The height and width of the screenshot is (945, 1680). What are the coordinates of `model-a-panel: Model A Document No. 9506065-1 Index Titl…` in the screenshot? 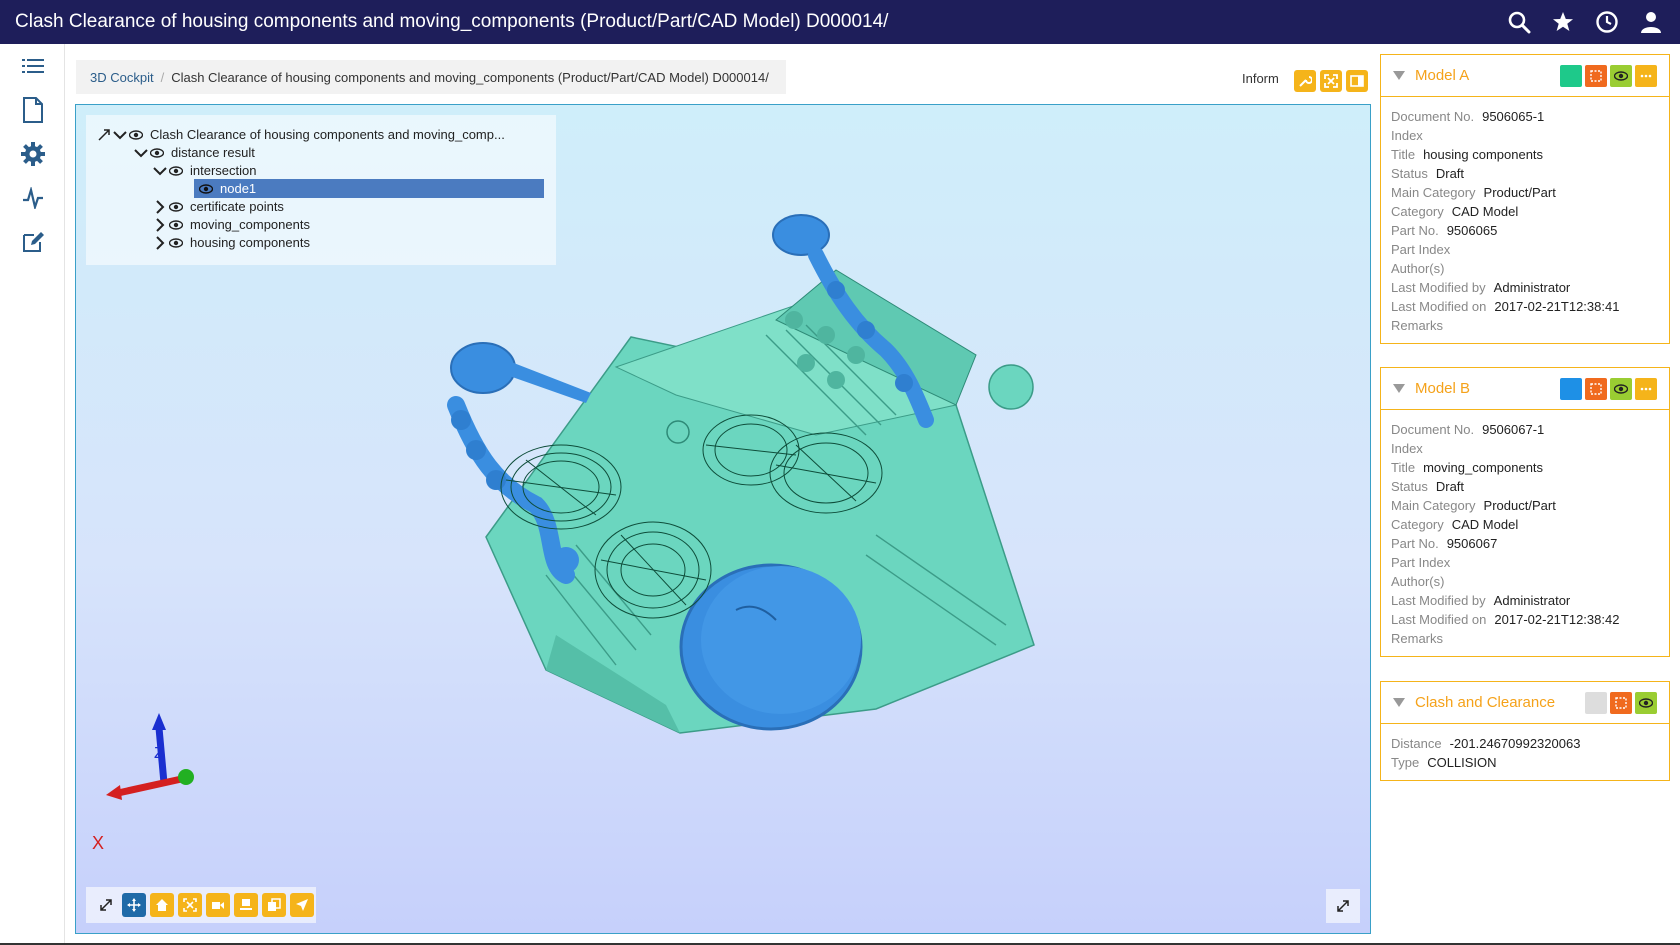 It's located at (1525, 199).